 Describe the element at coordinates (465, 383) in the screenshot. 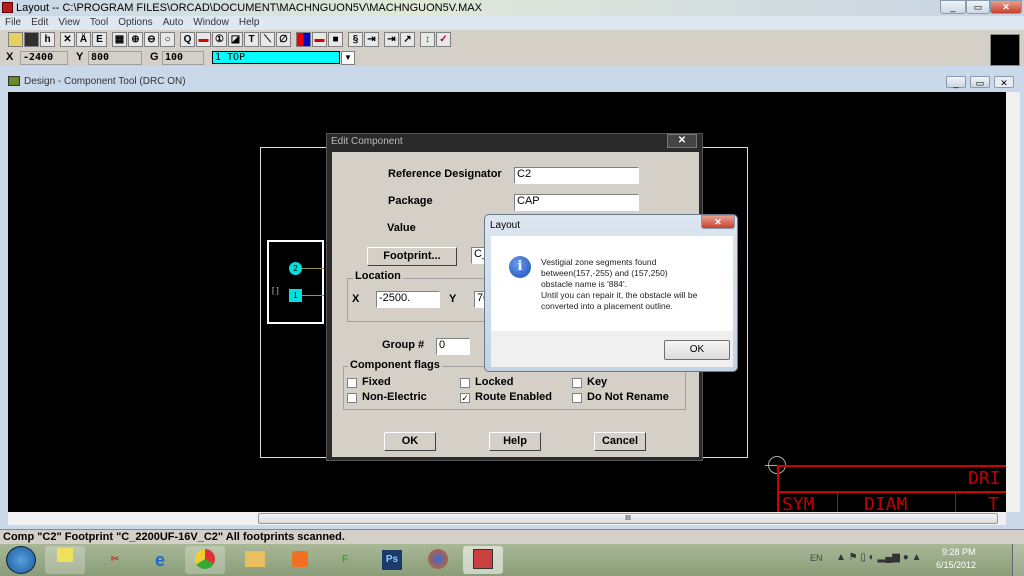

I see `locked-checkbox` at that location.